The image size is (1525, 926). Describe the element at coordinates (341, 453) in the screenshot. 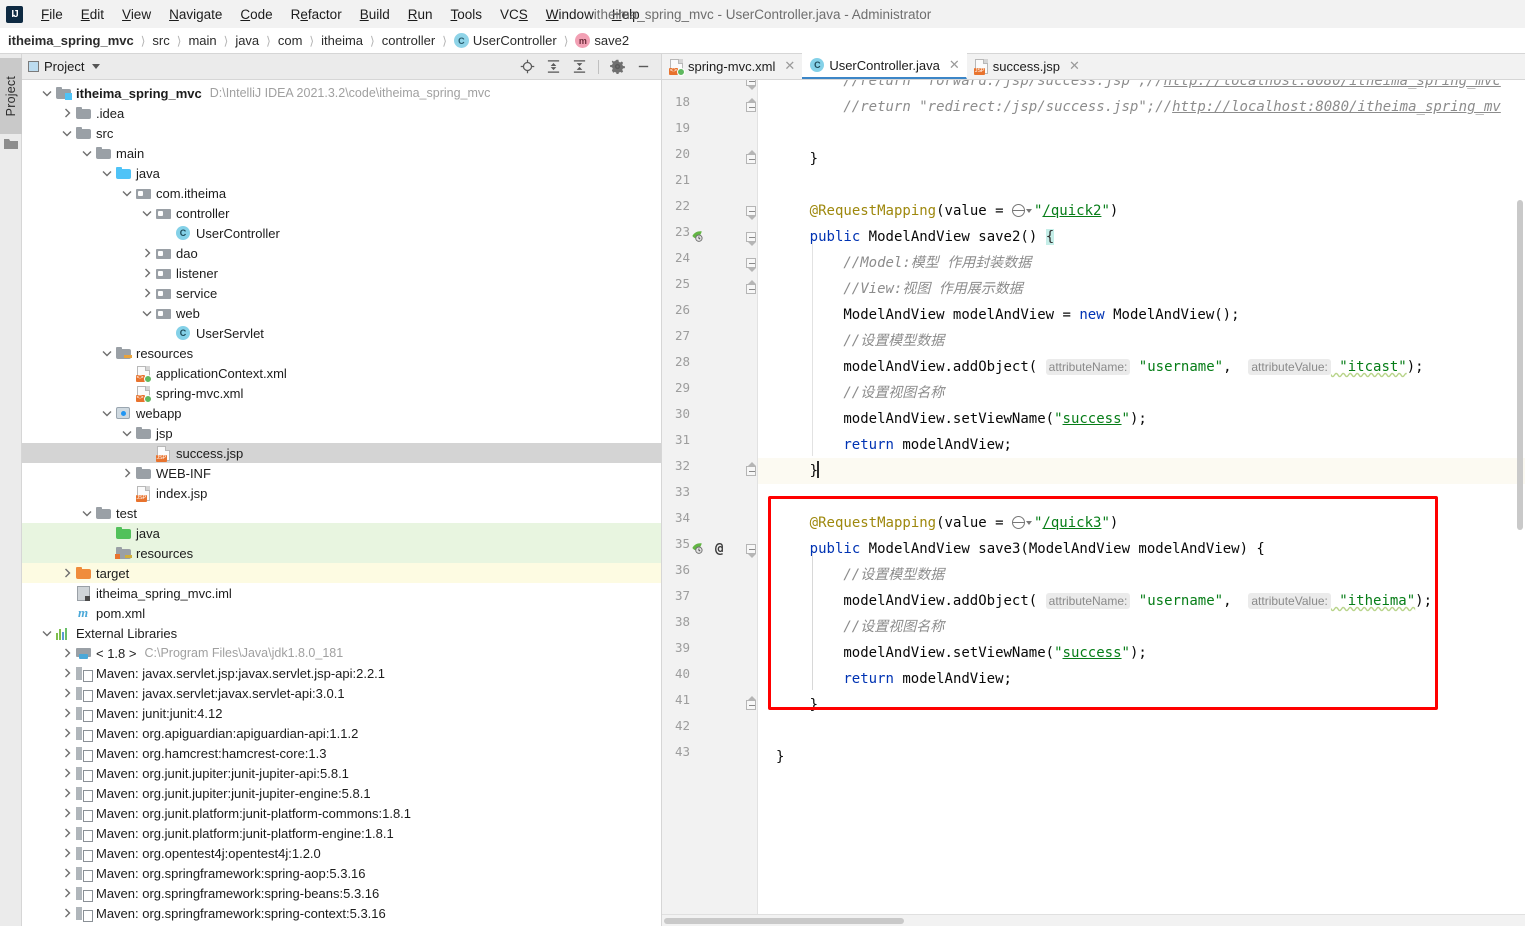

I see `tree-item: JSP success.jsp` at that location.